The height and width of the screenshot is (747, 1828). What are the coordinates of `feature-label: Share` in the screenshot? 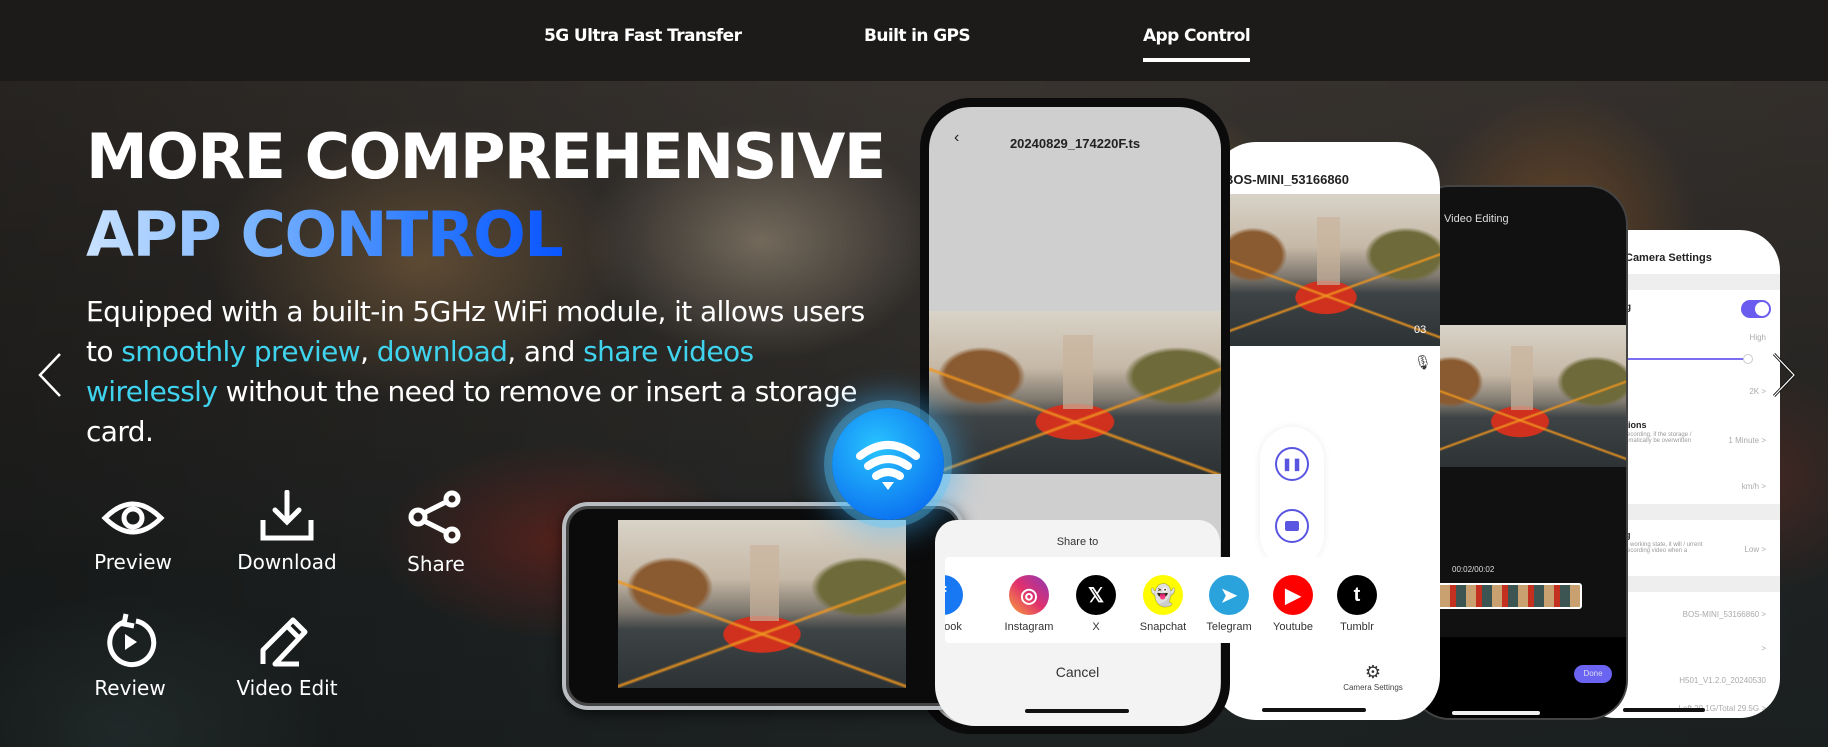 It's located at (436, 564).